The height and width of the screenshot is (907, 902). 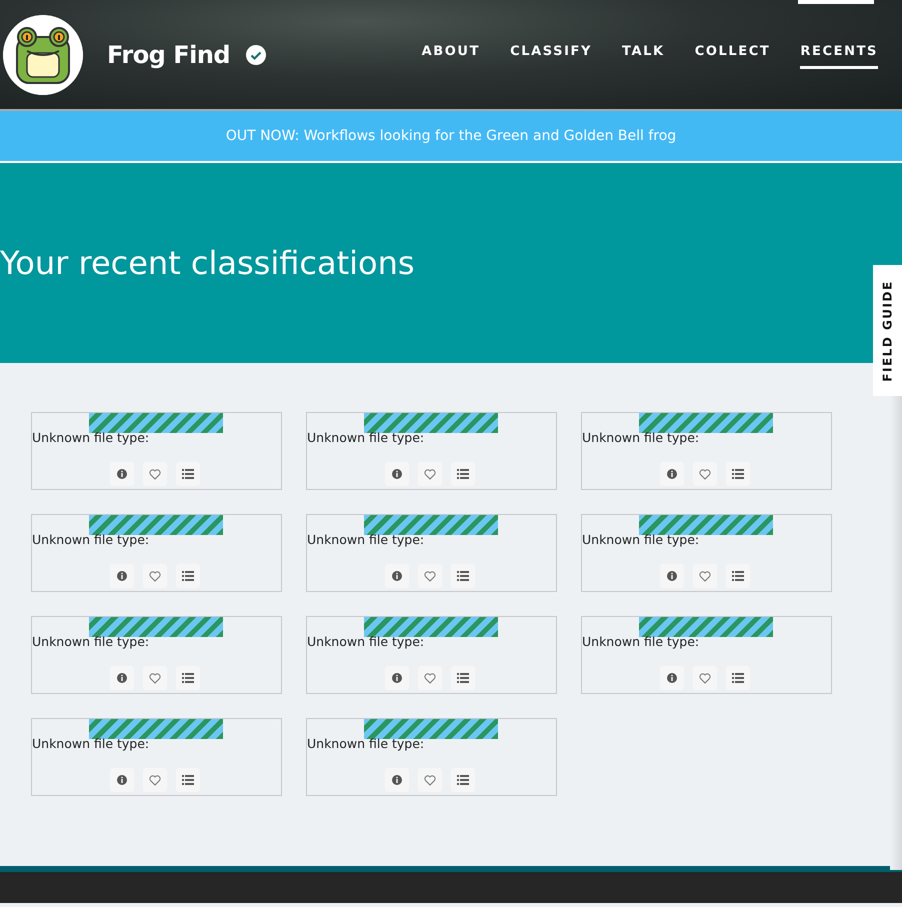 What do you see at coordinates (551, 55) in the screenshot?
I see `nav-link: CLASSIFY` at bounding box center [551, 55].